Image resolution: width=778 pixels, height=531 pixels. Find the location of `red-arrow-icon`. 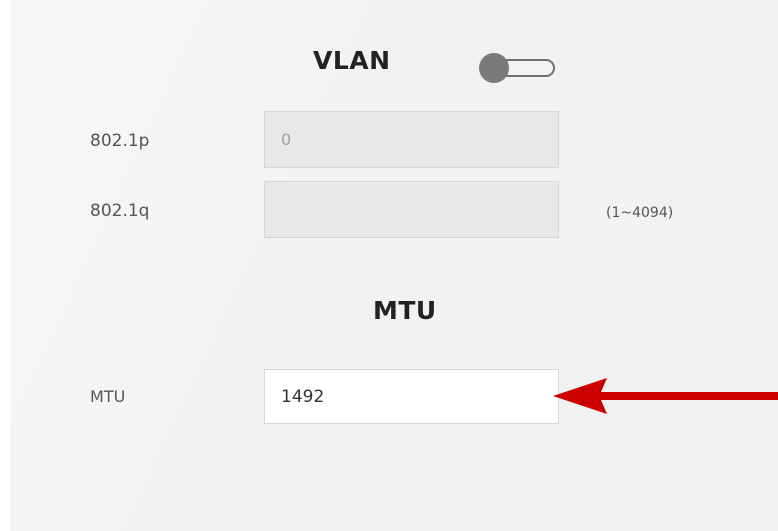

red-arrow-icon is located at coordinates (665, 396).